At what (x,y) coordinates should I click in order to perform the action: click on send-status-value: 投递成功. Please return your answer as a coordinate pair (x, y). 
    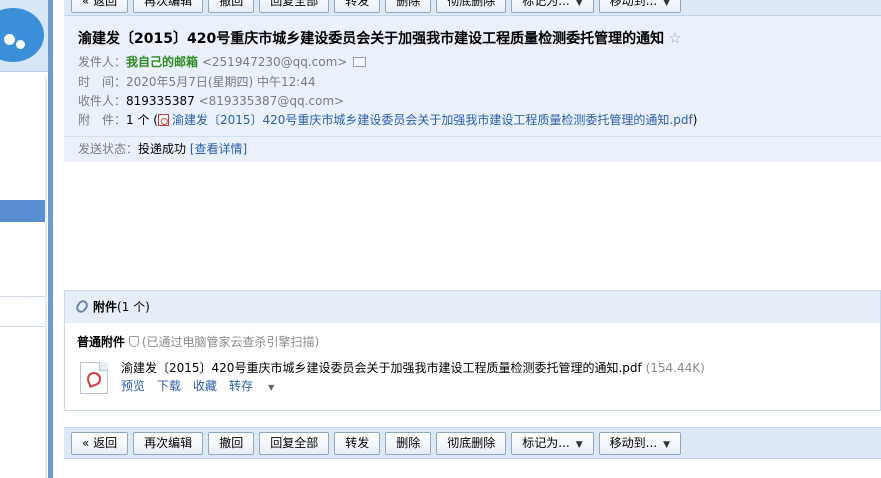
    Looking at the image, I should click on (162, 149).